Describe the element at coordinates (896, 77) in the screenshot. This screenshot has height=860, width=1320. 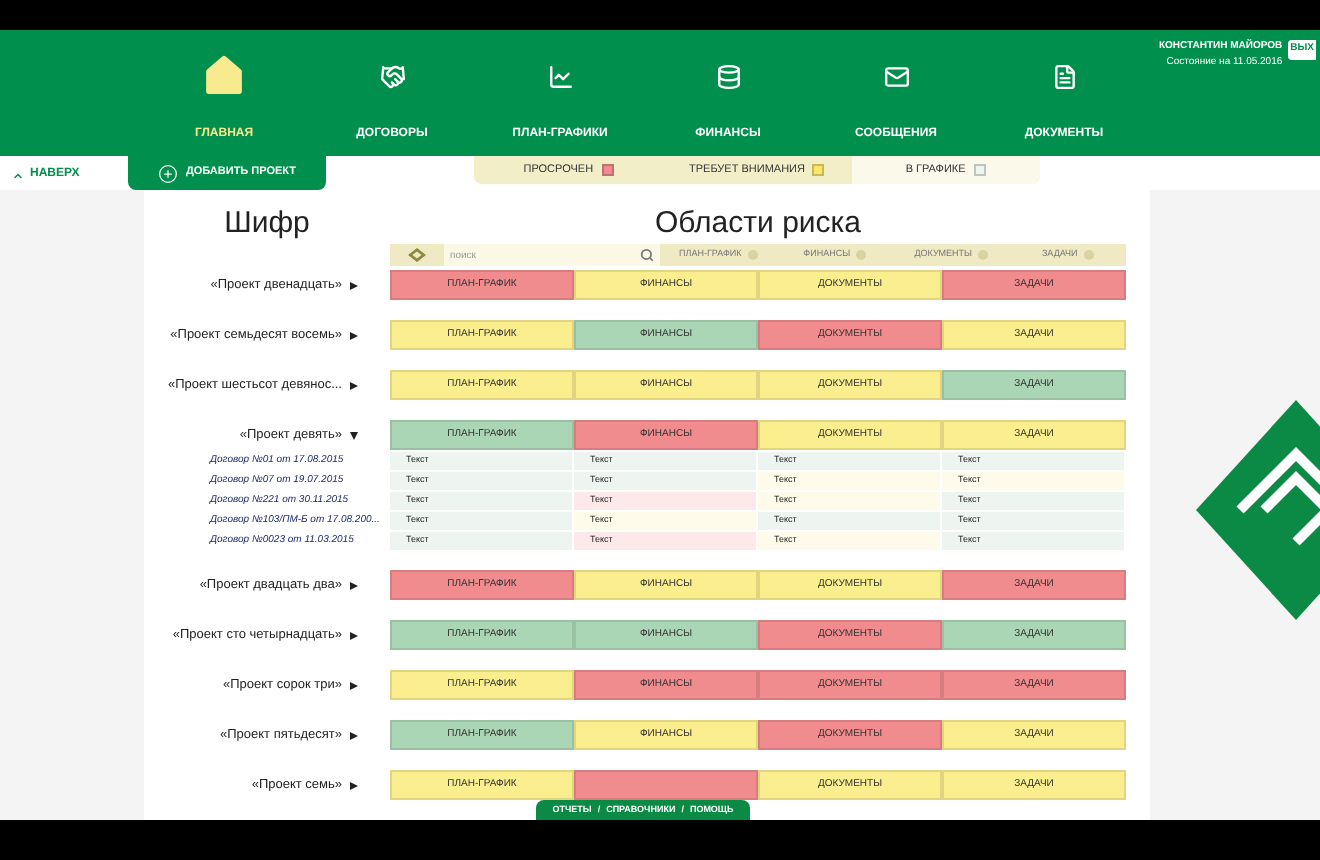
I see `envelope-icon` at that location.